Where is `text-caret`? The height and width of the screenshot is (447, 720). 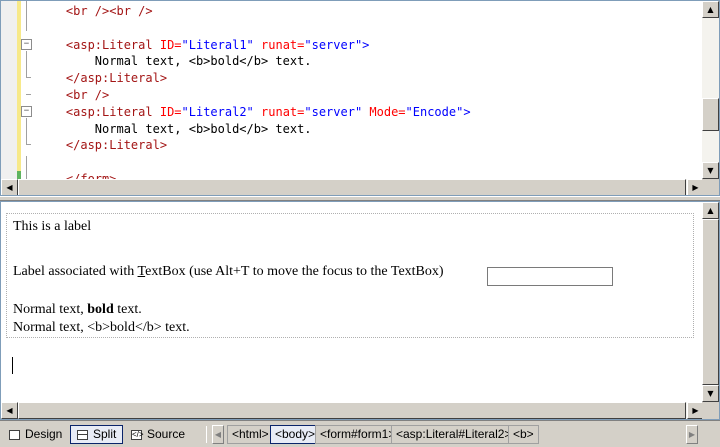 text-caret is located at coordinates (12, 365).